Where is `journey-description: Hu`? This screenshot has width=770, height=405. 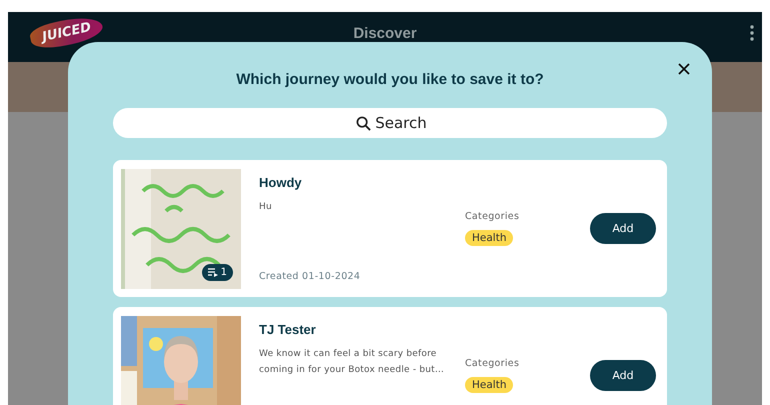 journey-description: Hu is located at coordinates (266, 207).